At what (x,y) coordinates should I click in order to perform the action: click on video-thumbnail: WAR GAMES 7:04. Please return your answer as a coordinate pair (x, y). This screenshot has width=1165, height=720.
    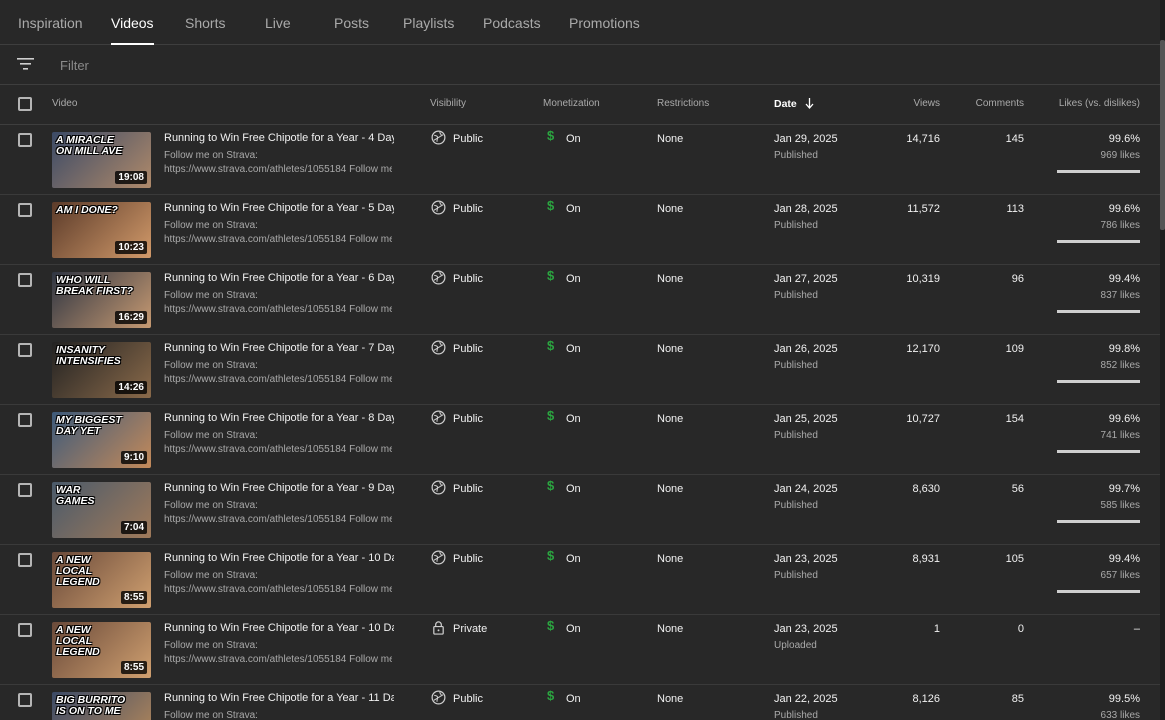
    Looking at the image, I should click on (101, 510).